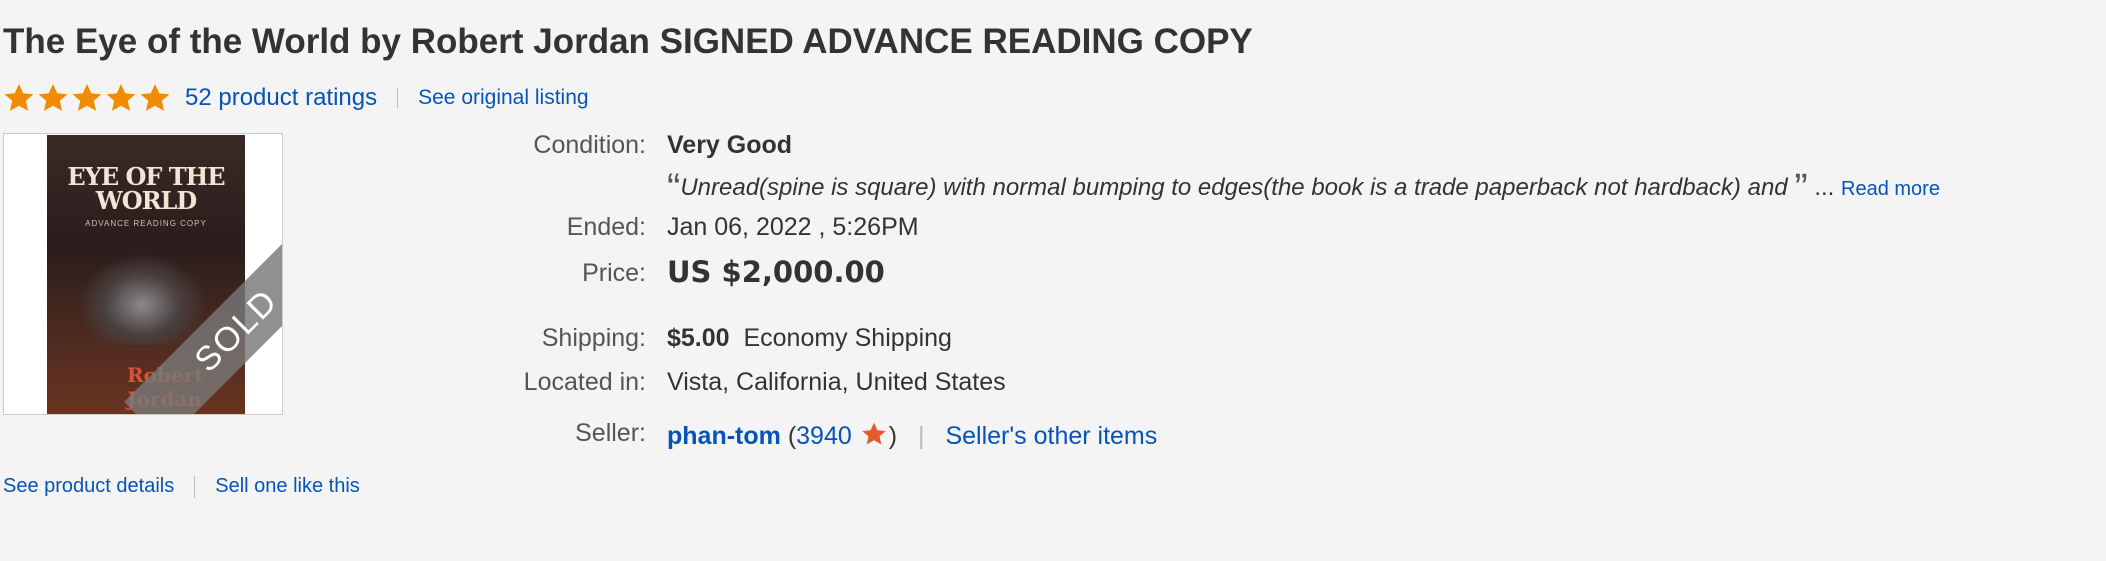 The image size is (2106, 561). I want to click on seller-other-items-link: Seller's other items, so click(1051, 436).